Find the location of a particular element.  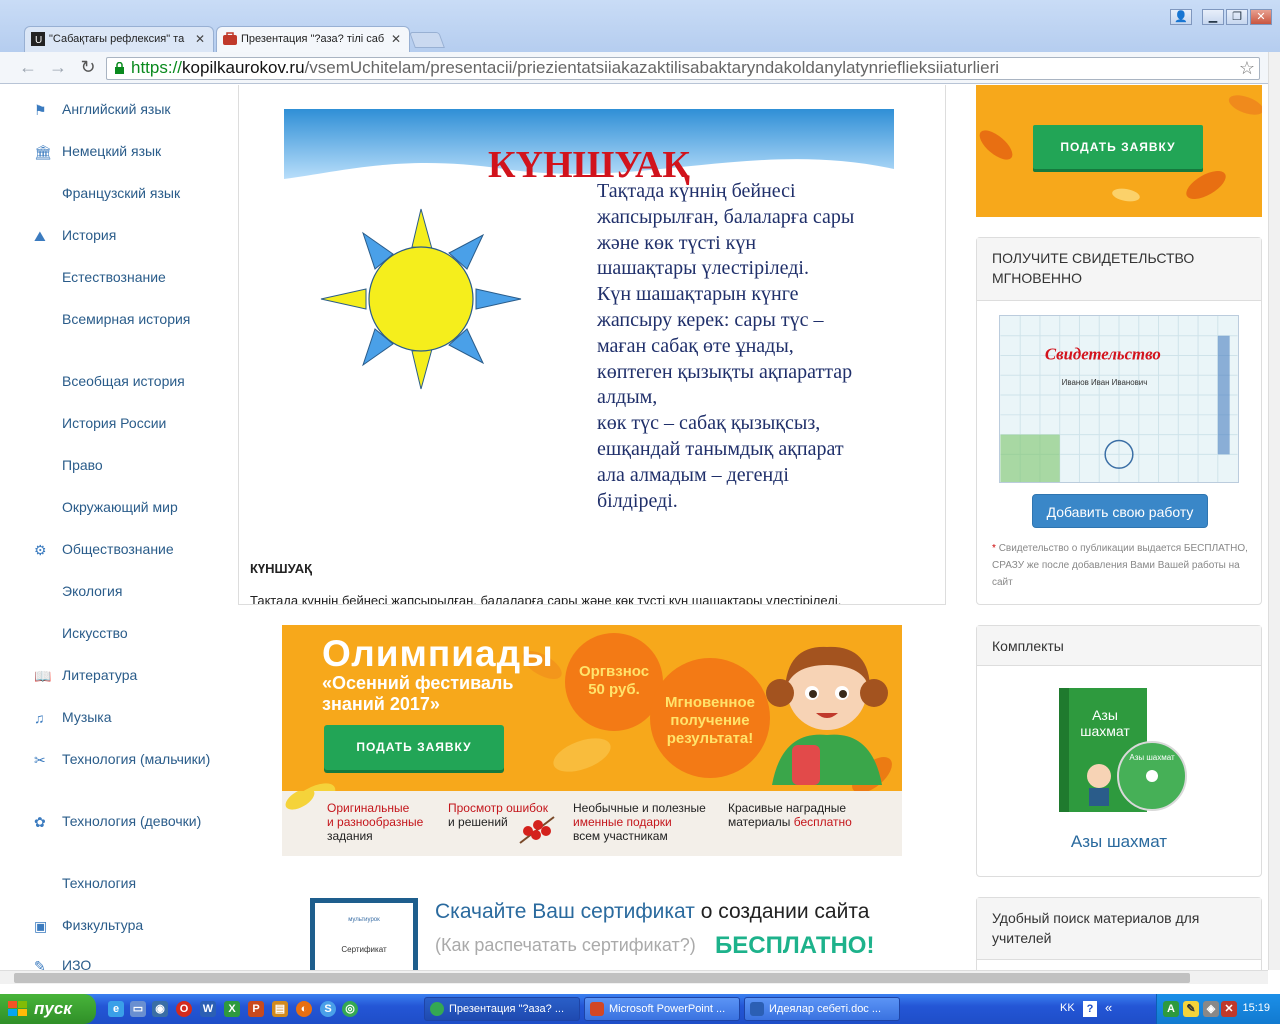

sidebar-item-label: Всеобщая история is located at coordinates (123, 381).